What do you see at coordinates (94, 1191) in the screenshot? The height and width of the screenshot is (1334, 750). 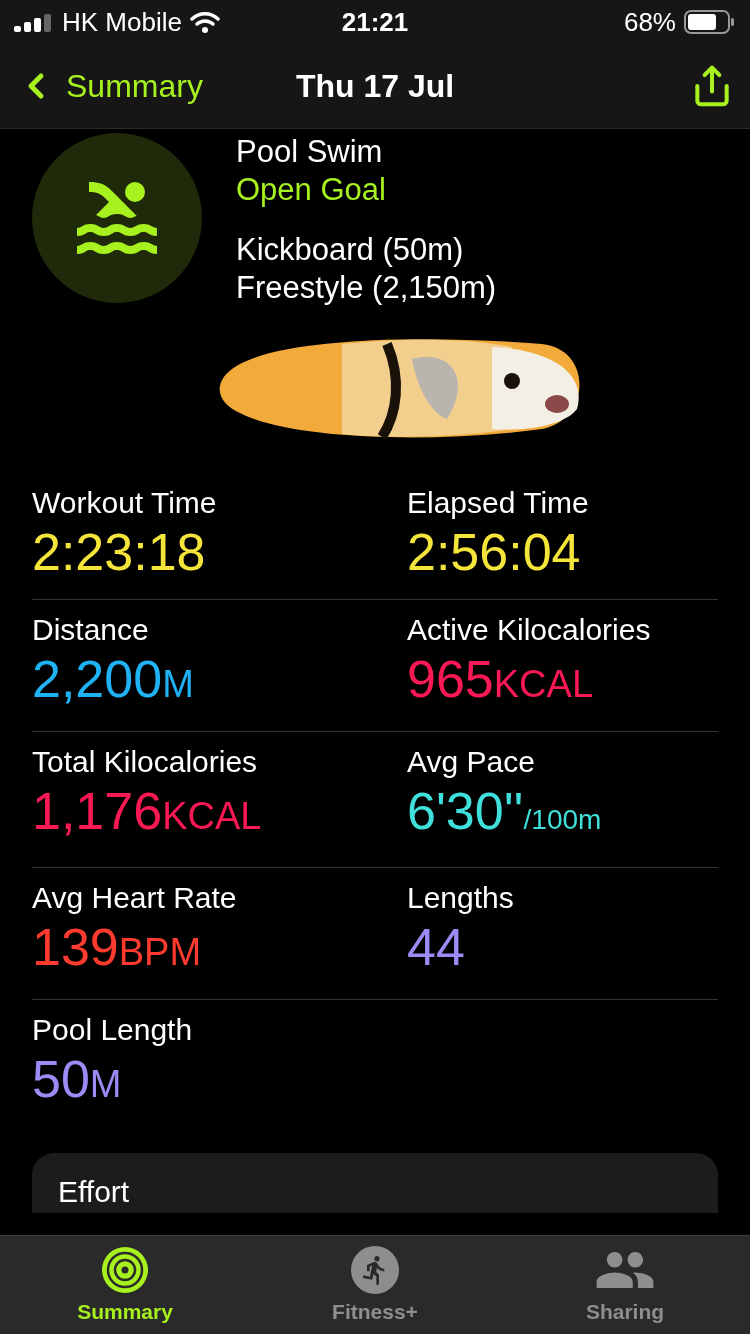 I see `card-title: Effort` at bounding box center [94, 1191].